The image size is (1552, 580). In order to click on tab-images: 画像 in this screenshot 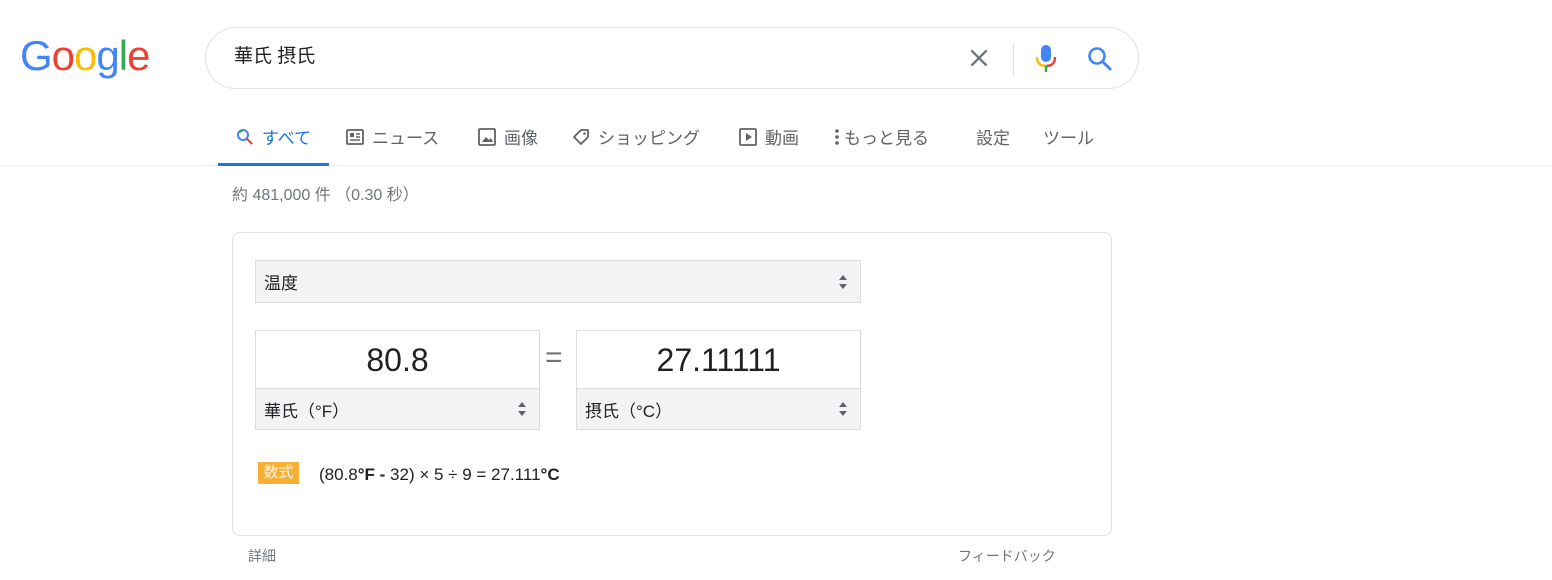, I will do `click(508, 136)`.